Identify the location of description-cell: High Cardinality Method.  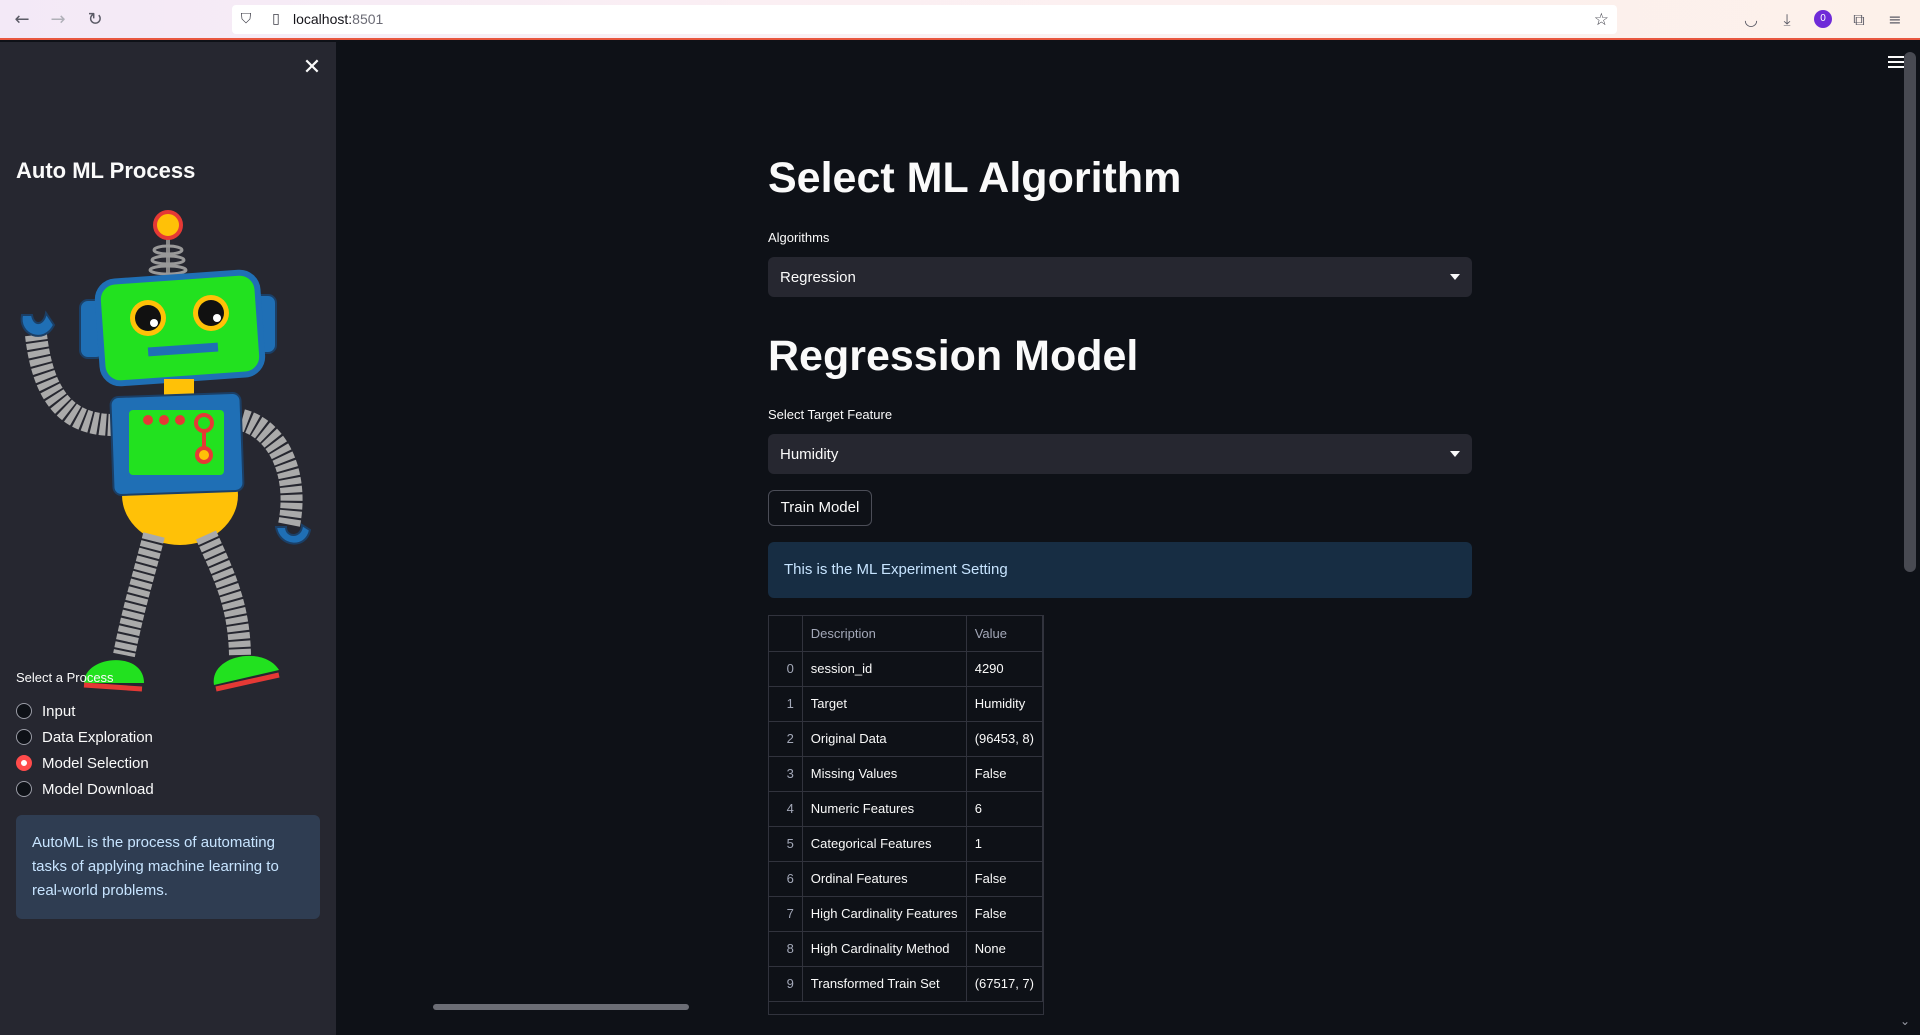
(884, 949).